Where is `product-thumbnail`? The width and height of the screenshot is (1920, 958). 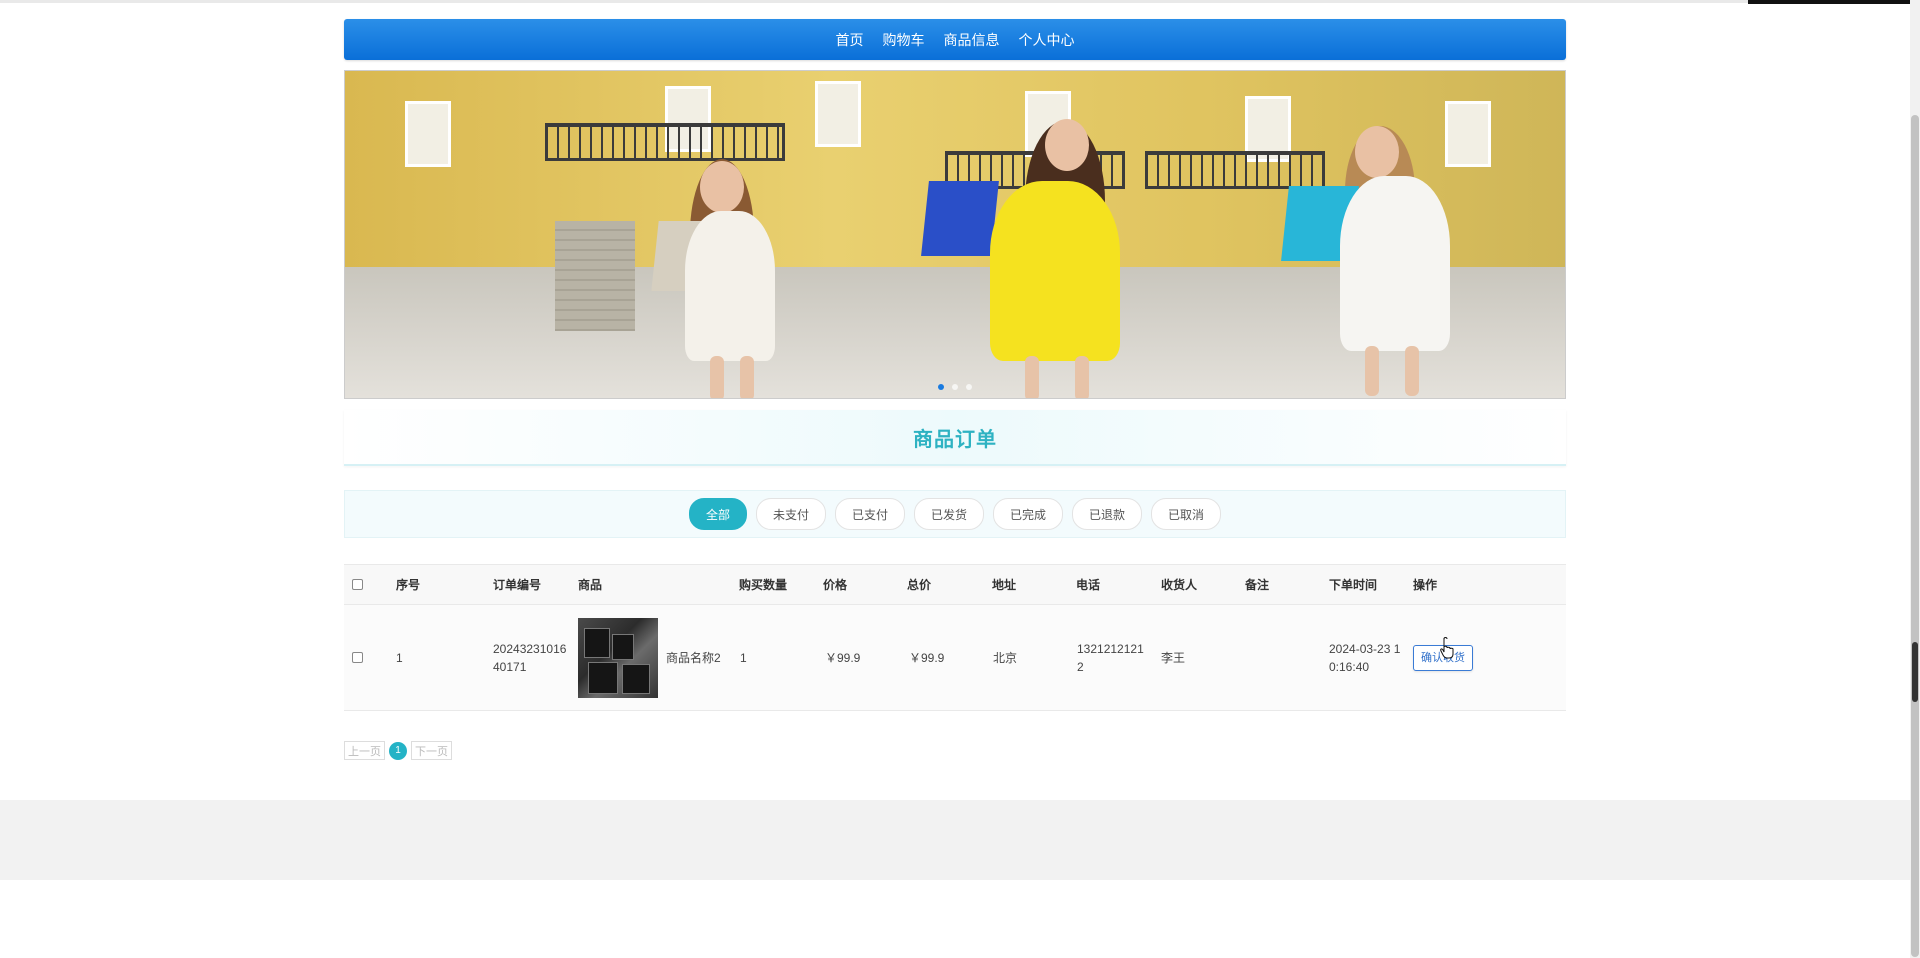
product-thumbnail is located at coordinates (618, 657).